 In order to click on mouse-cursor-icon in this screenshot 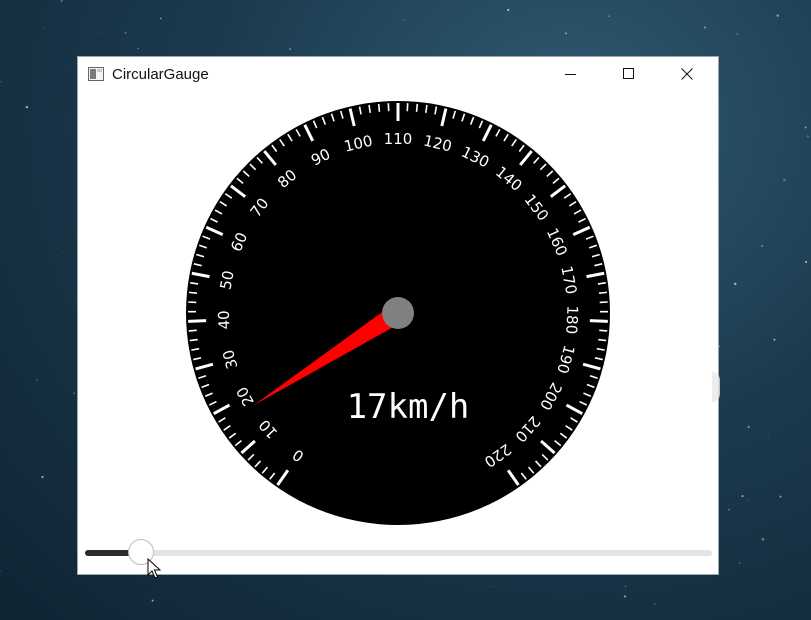, I will do `click(154, 568)`.